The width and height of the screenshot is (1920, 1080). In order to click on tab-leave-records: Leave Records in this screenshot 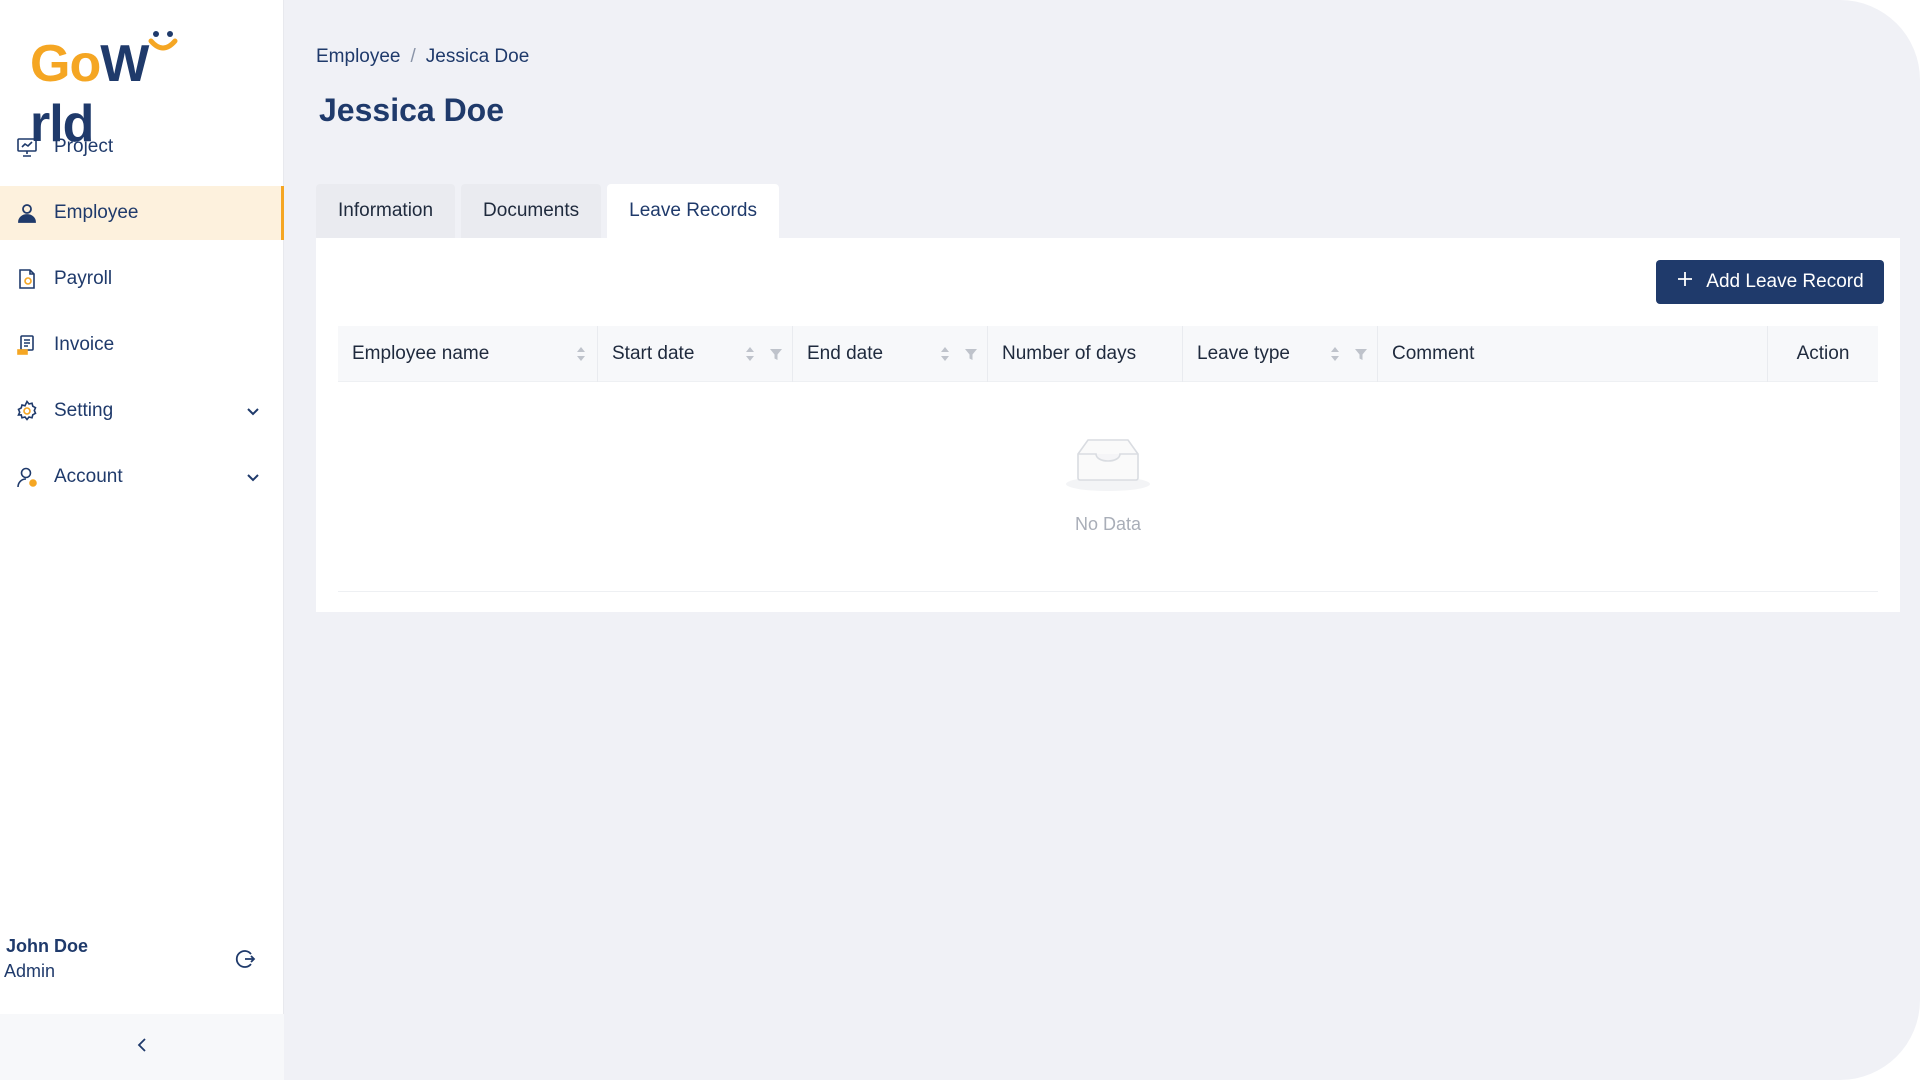, I will do `click(693, 211)`.